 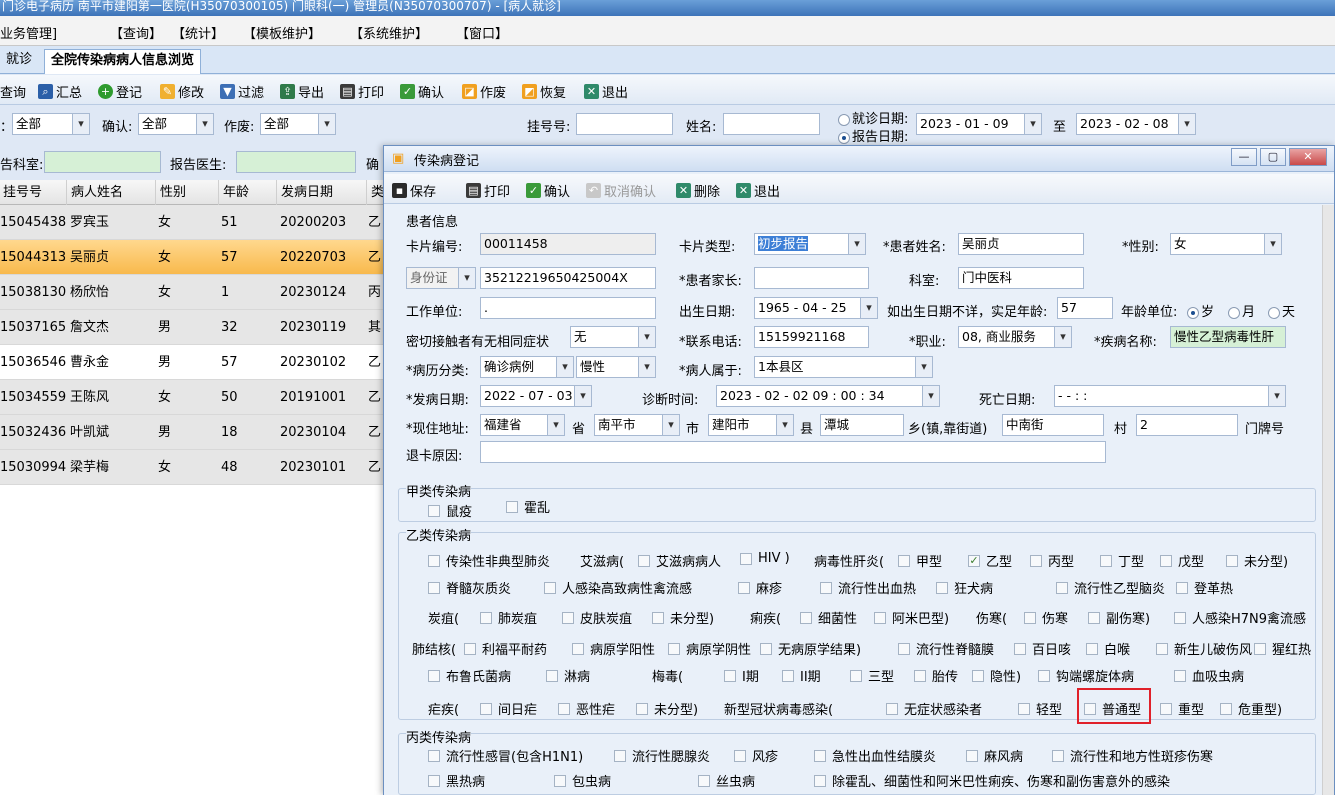 I want to click on cholera-checkbox: 霍乱, so click(x=528, y=506).